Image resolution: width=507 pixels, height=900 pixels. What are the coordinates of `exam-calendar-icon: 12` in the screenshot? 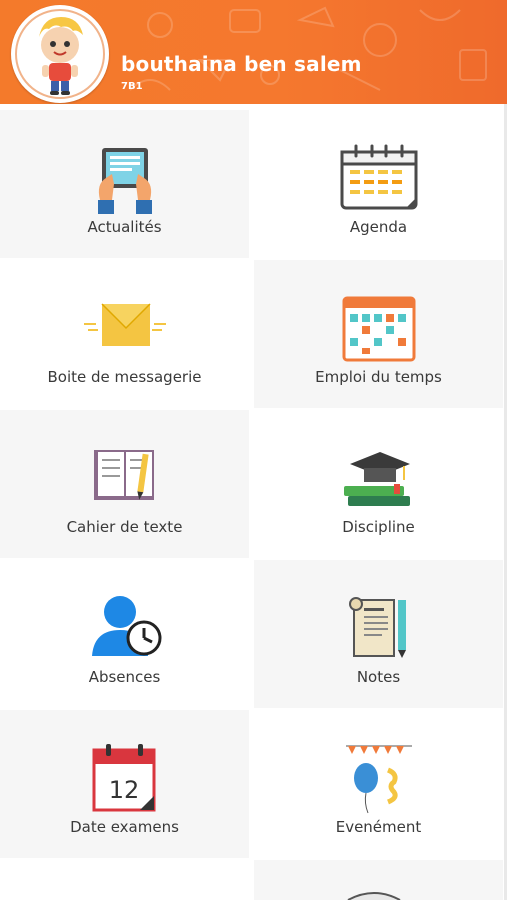 It's located at (123, 778).